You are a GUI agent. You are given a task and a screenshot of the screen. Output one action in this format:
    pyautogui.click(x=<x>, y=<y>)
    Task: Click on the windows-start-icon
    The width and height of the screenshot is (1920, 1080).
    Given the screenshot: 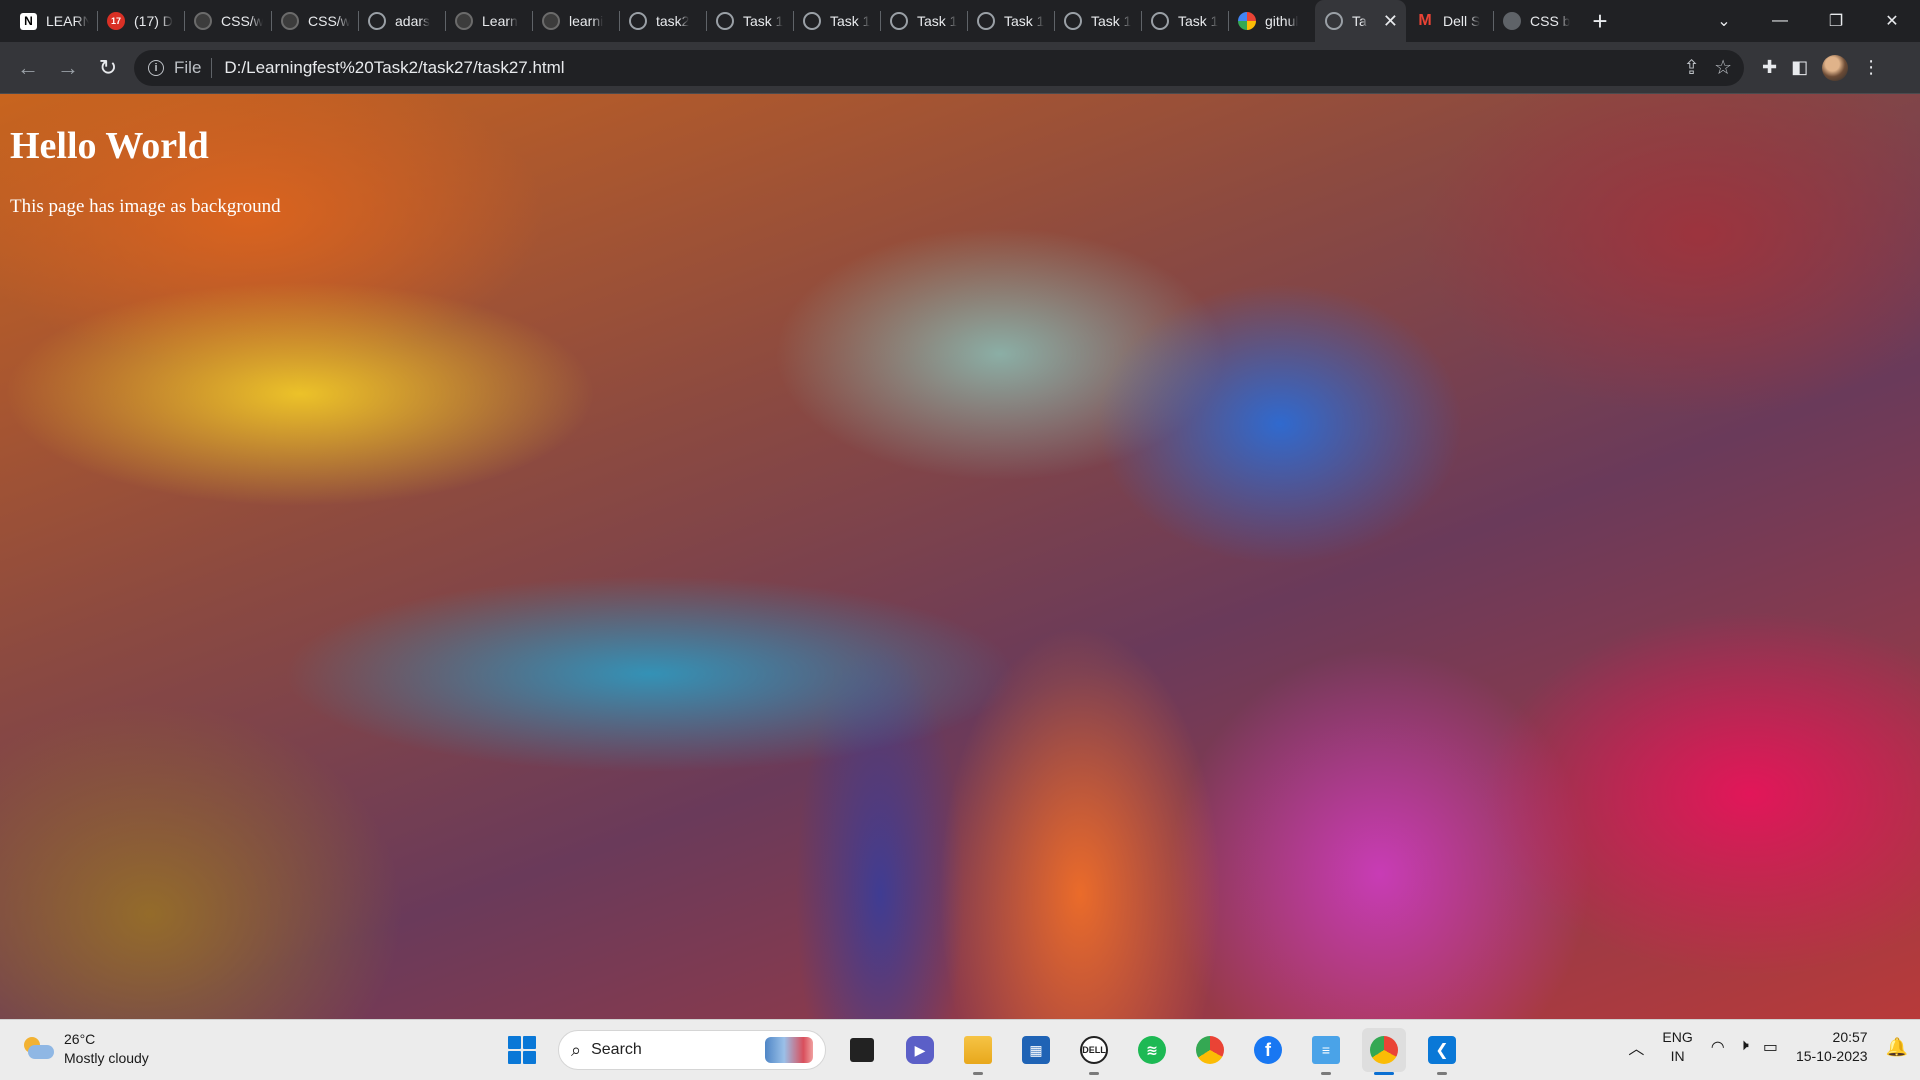 What is the action you would take?
    pyautogui.click(x=522, y=1050)
    